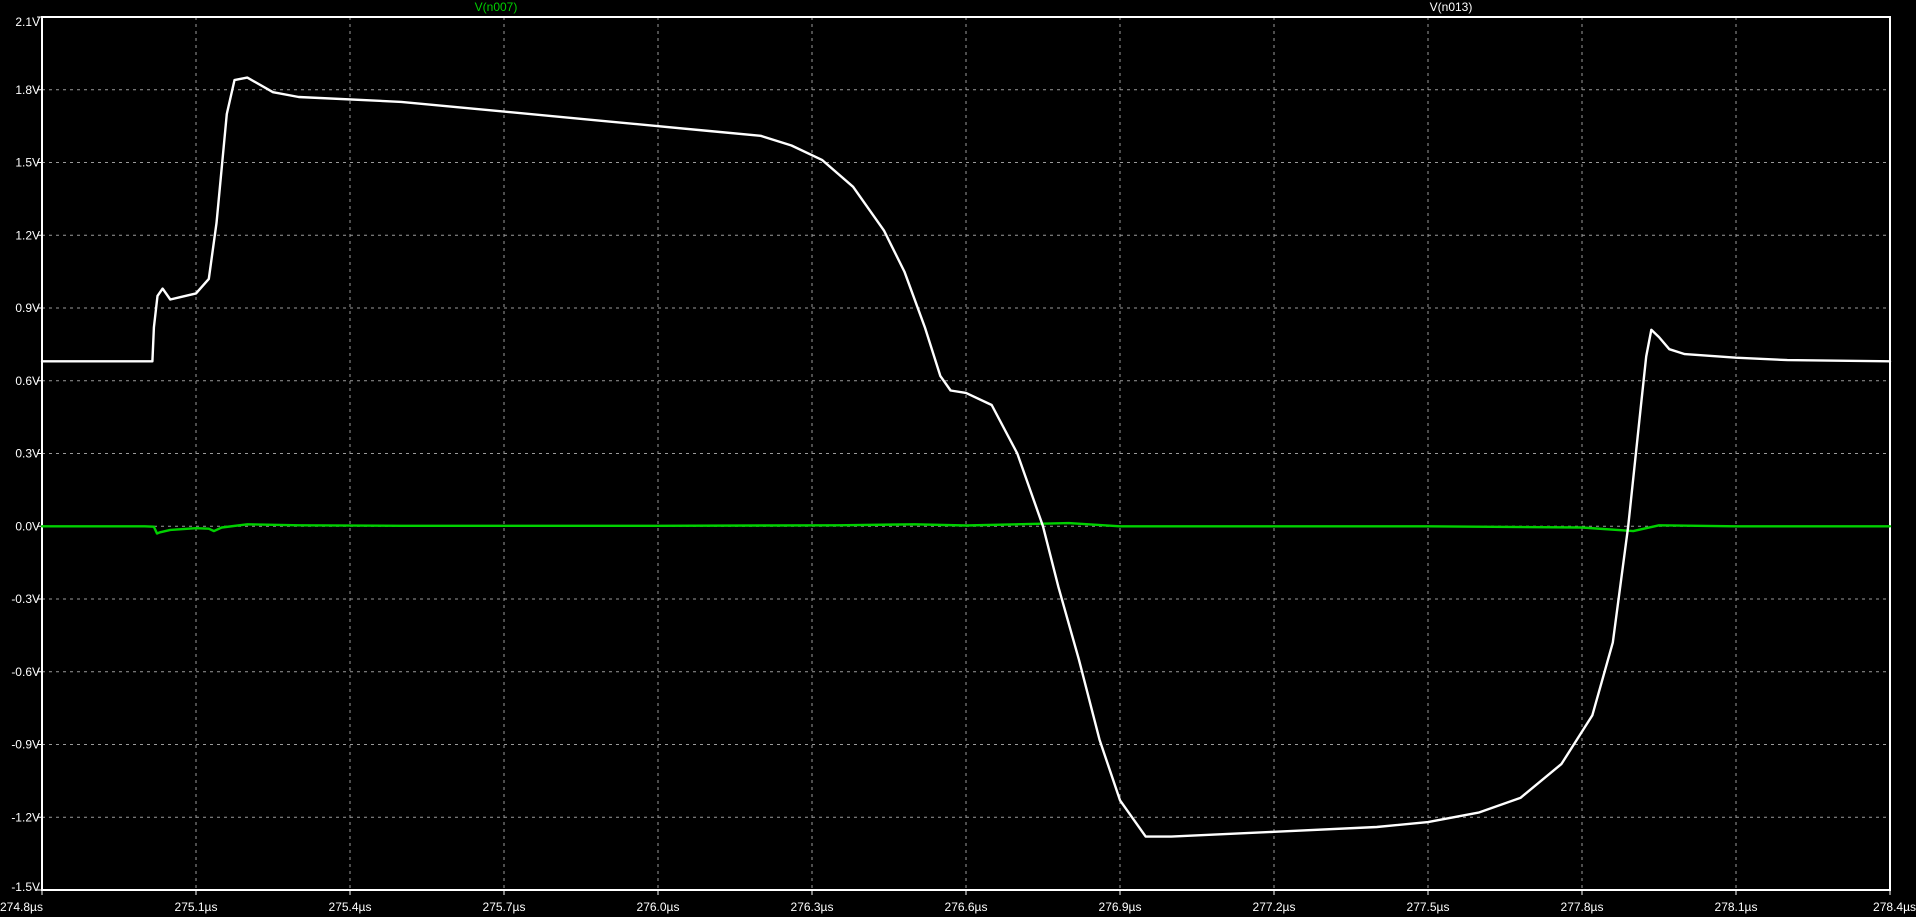 The width and height of the screenshot is (1916, 917). I want to click on x-tick-label: 276.9µs, so click(1120, 907).